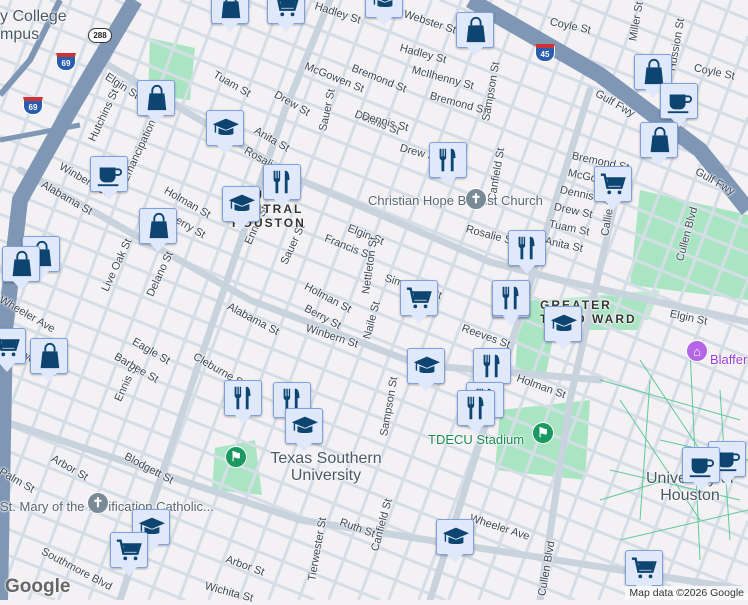 Image resolution: width=748 pixels, height=605 pixels. I want to click on place-label: Blaffer, so click(728, 359).